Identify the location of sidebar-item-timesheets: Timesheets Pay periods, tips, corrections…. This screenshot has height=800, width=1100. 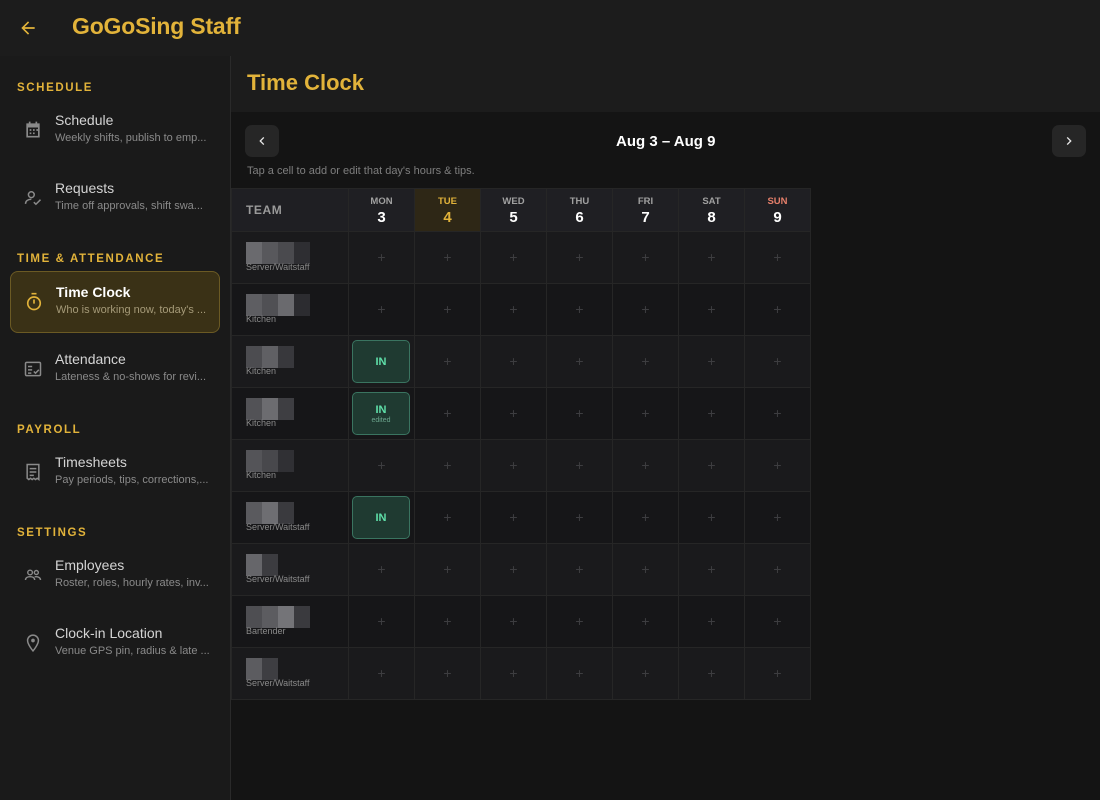
(115, 473).